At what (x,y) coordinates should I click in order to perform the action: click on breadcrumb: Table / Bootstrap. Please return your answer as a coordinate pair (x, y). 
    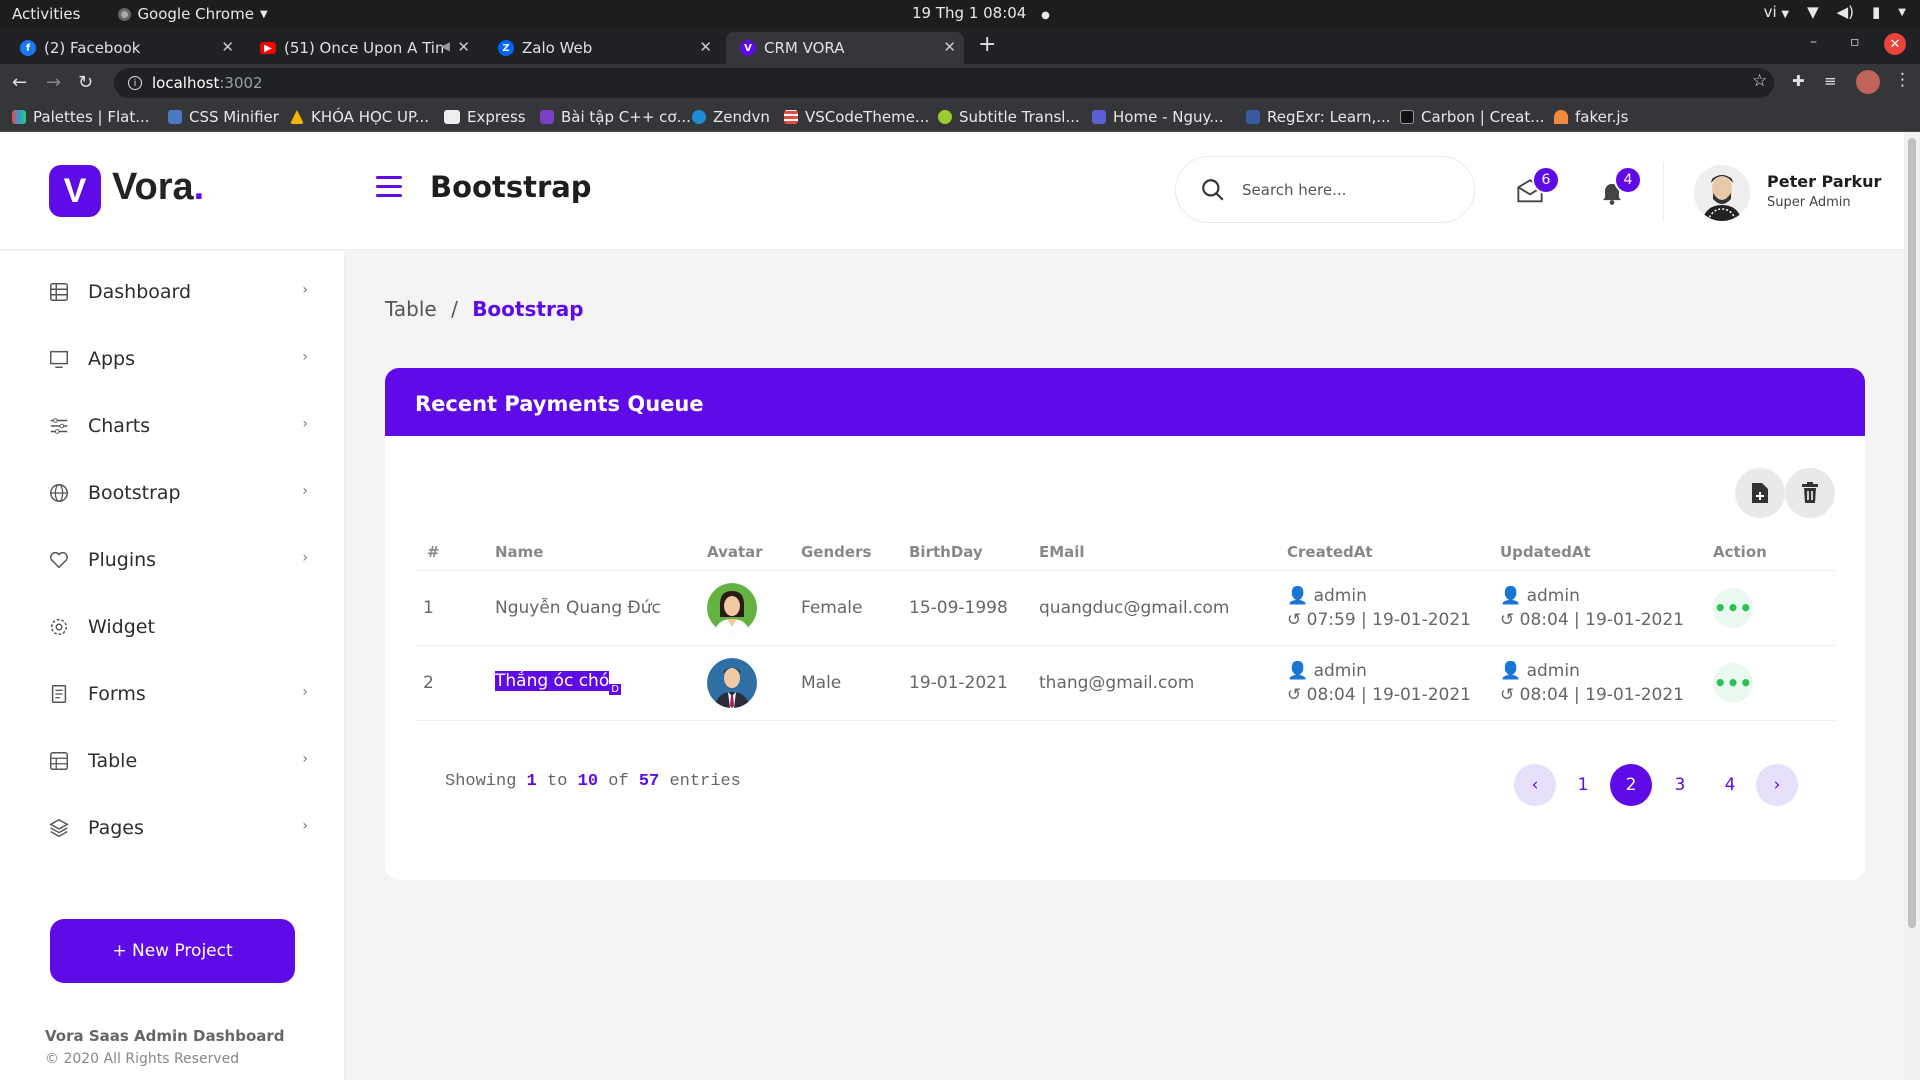
    Looking at the image, I should click on (484, 309).